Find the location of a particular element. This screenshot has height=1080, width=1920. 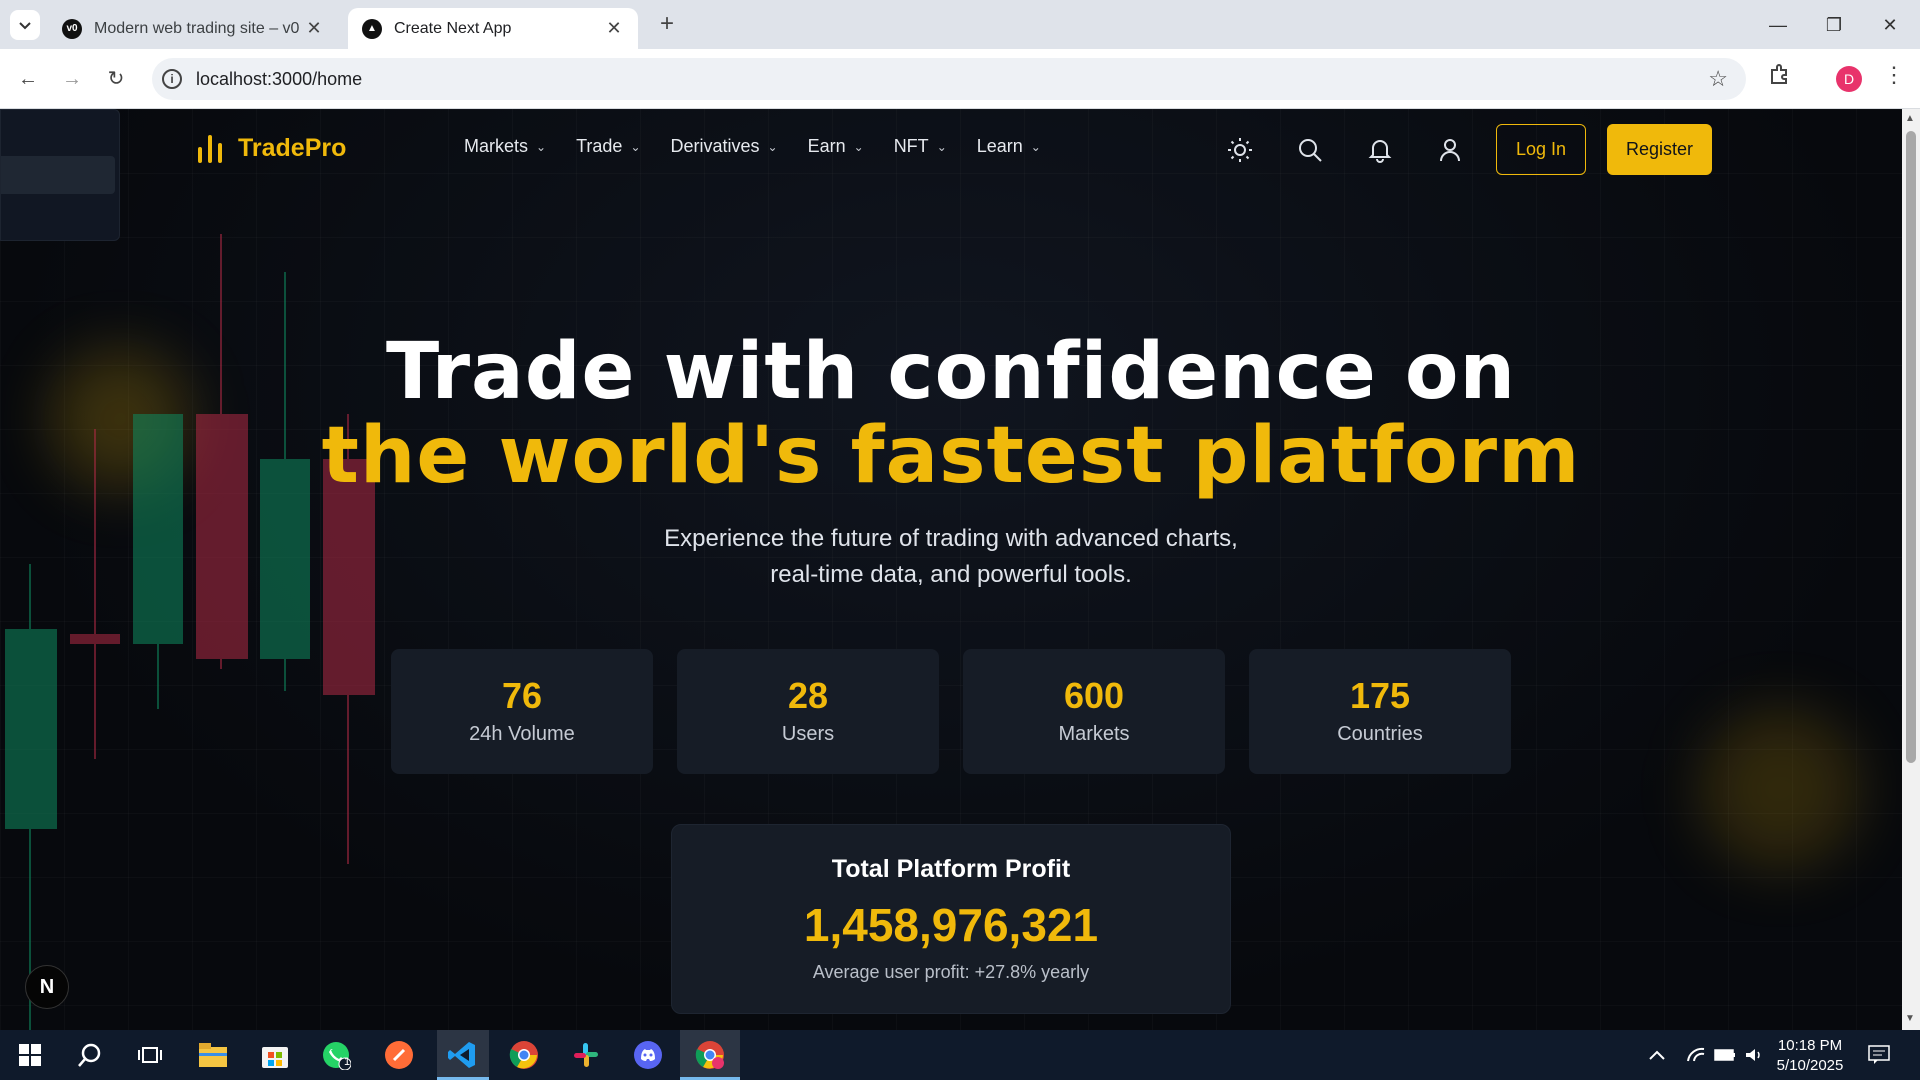

v0-icon: v0 is located at coordinates (72, 28).